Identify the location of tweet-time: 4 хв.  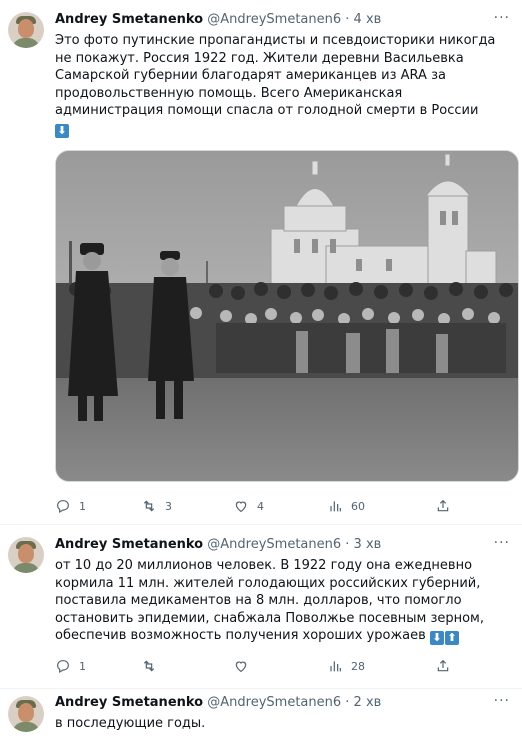
(368, 19).